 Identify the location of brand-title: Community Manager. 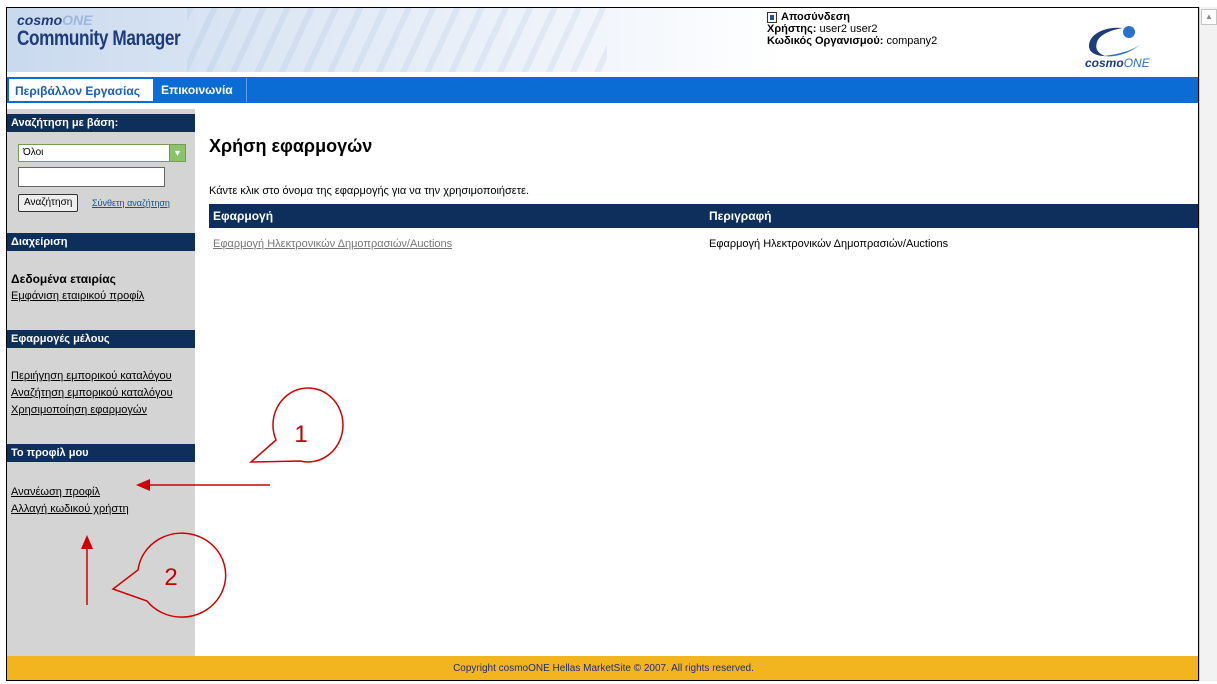
(99, 38).